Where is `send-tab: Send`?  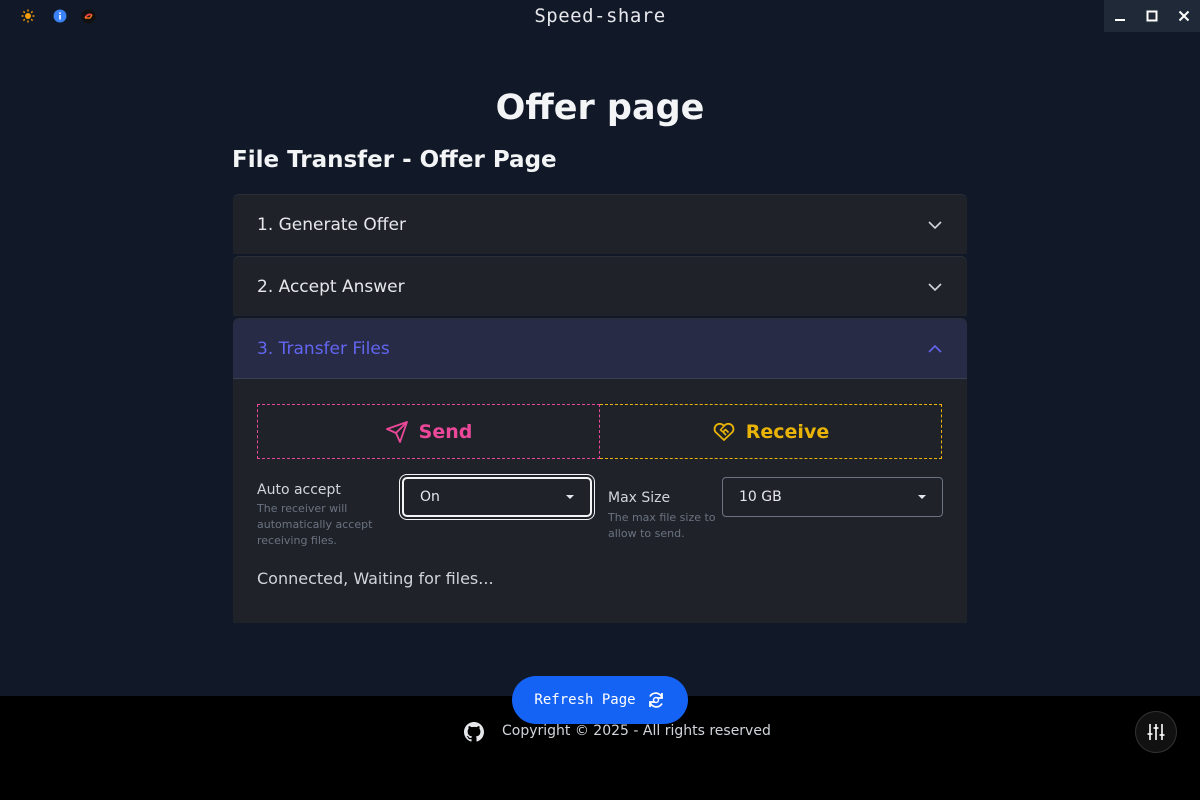 send-tab: Send is located at coordinates (428, 431).